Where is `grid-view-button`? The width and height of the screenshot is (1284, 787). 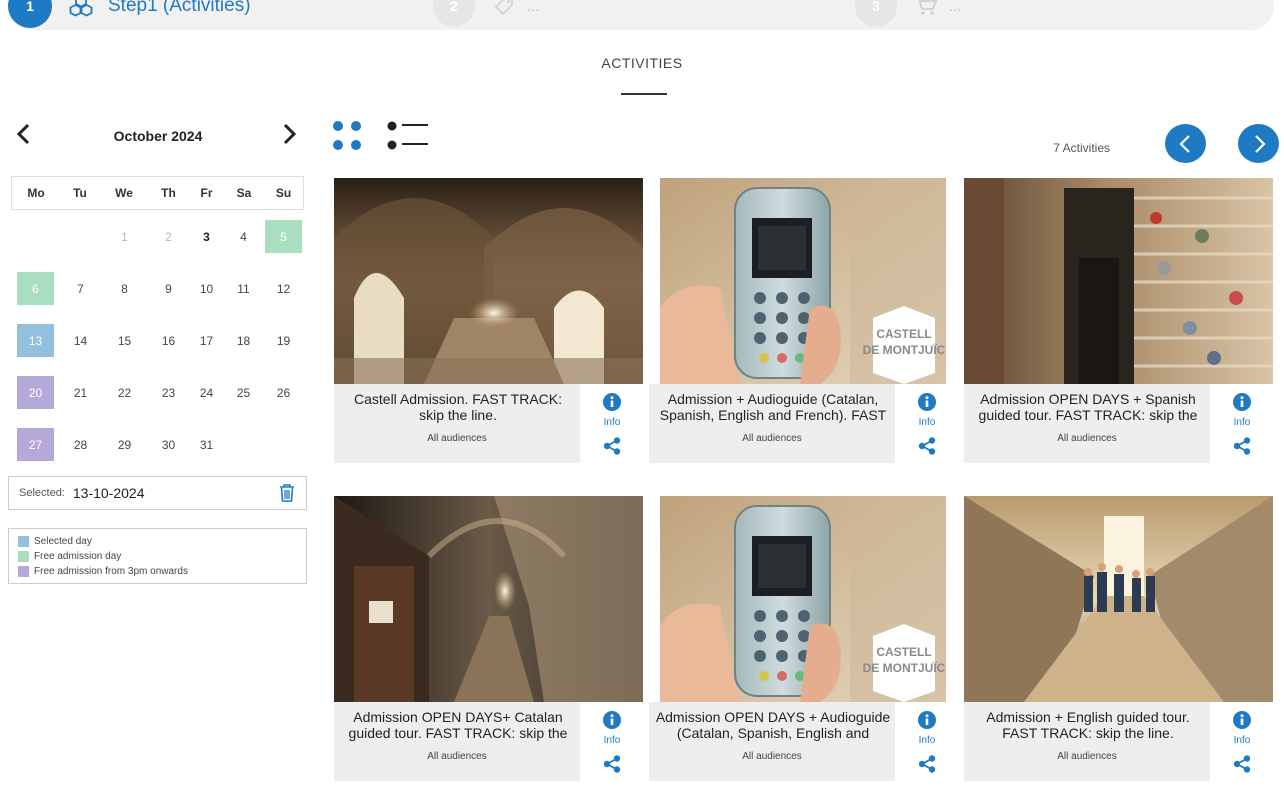 grid-view-button is located at coordinates (348, 136).